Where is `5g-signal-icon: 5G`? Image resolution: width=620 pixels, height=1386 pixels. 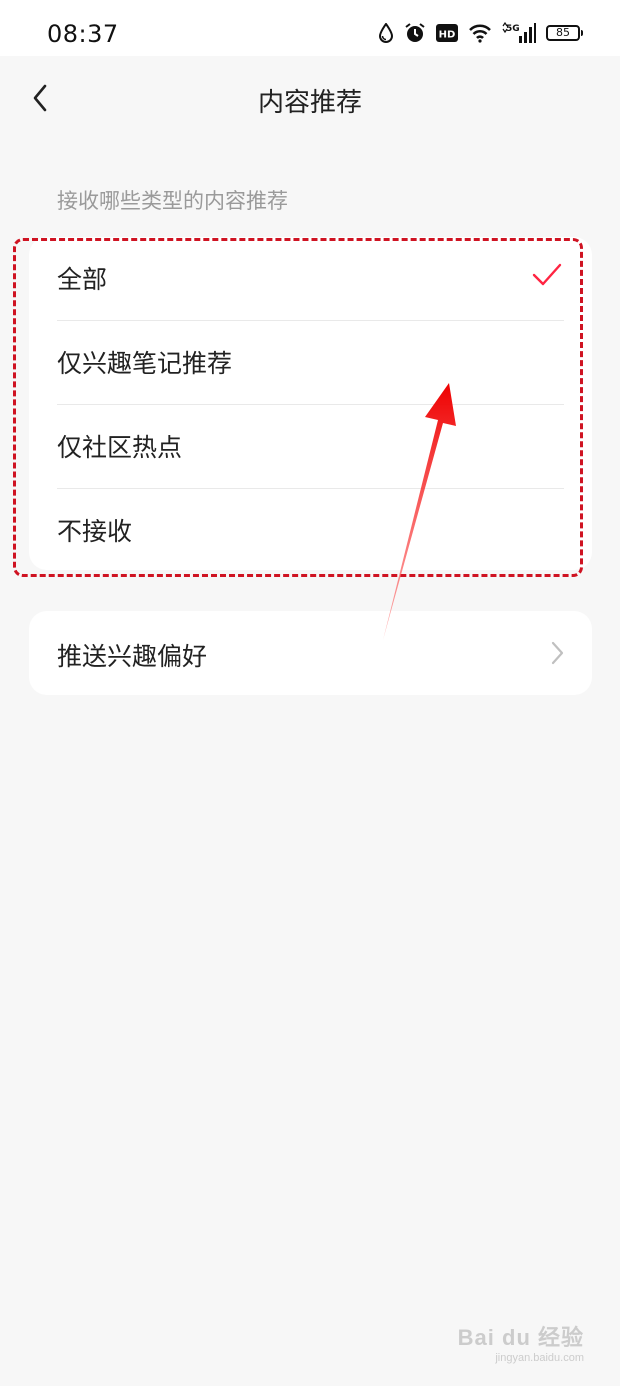 5g-signal-icon: 5G is located at coordinates (519, 33).